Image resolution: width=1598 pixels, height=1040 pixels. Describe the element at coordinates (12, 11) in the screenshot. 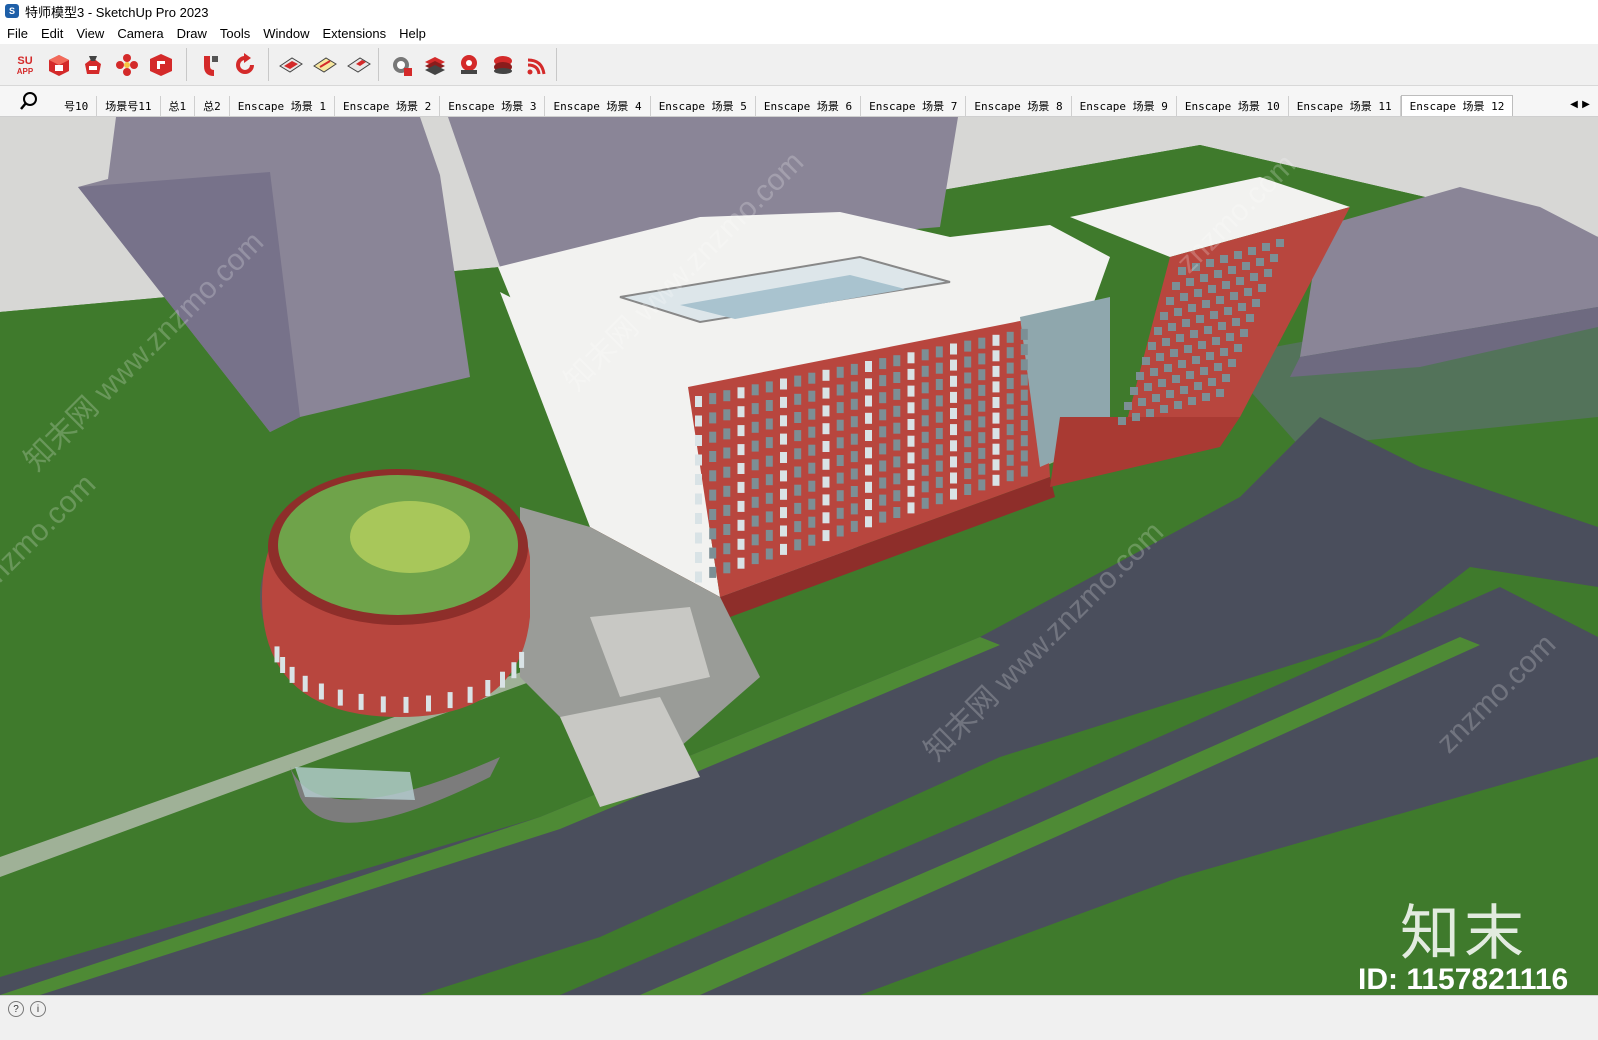

I see `sketchup-app-icon: S` at that location.